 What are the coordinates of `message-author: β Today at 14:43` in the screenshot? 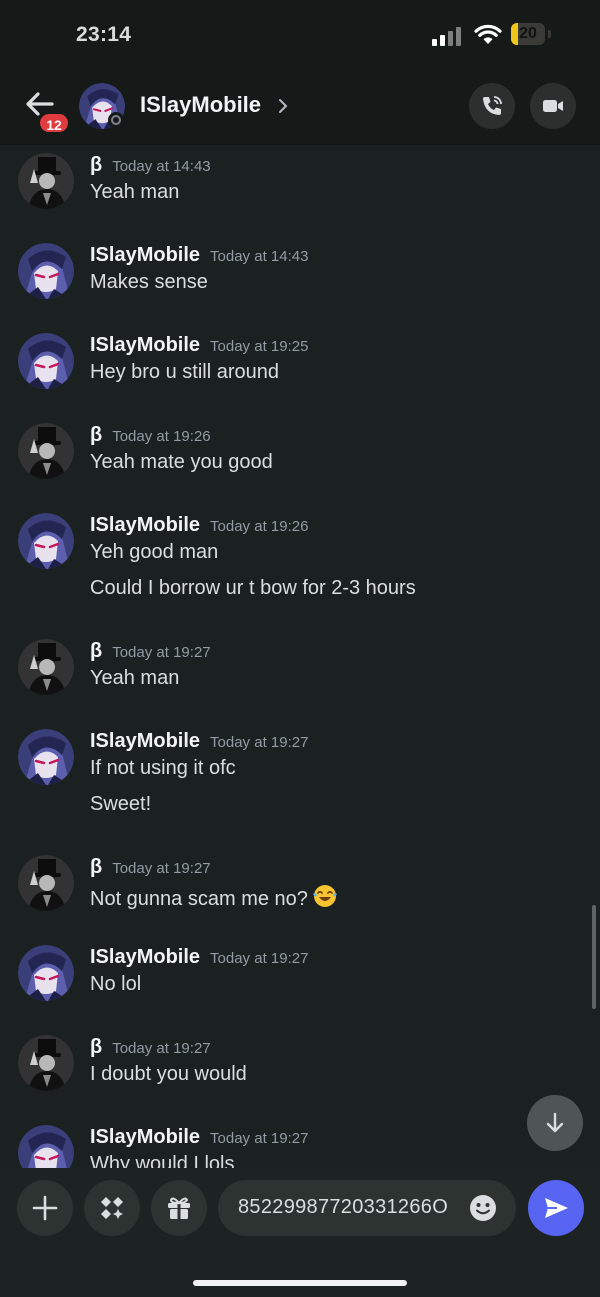 It's located at (150, 165).